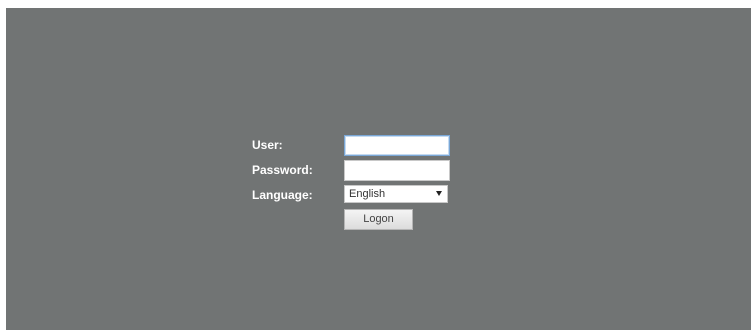  I want to click on language-select: English, so click(396, 194).